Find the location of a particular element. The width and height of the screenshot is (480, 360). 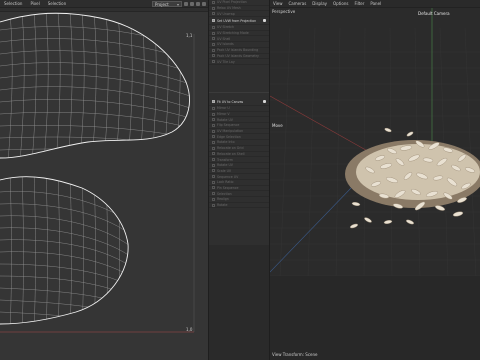

uv-tool-label: Lock Ratio is located at coordinates (225, 182).